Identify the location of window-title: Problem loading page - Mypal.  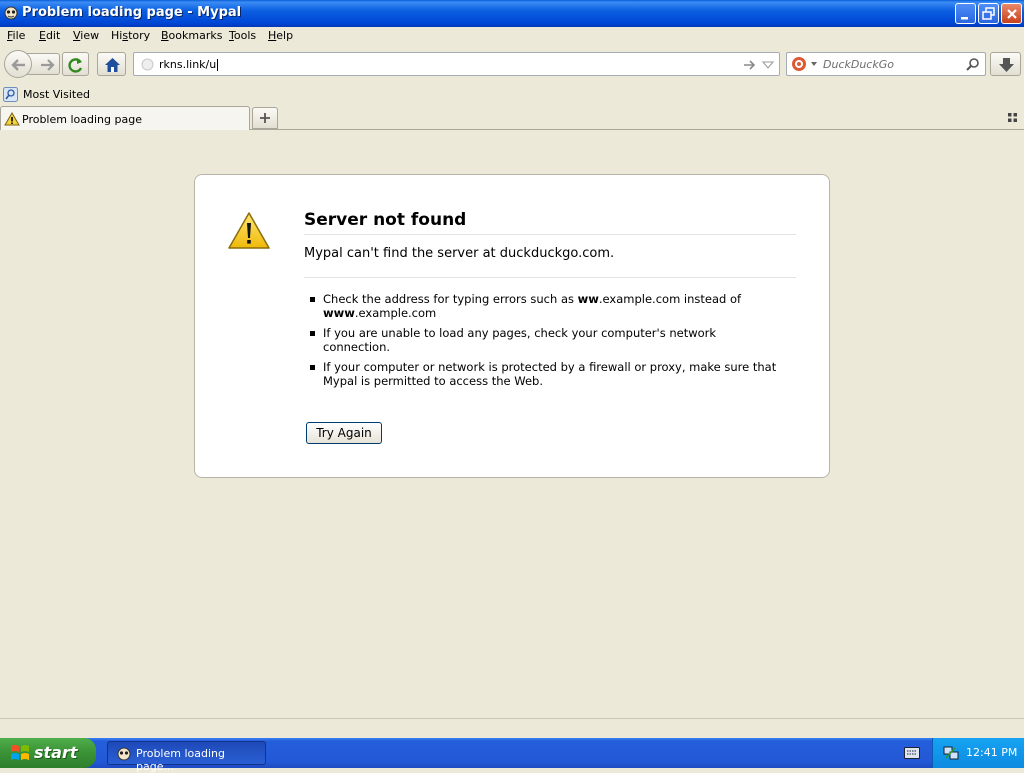
(132, 12).